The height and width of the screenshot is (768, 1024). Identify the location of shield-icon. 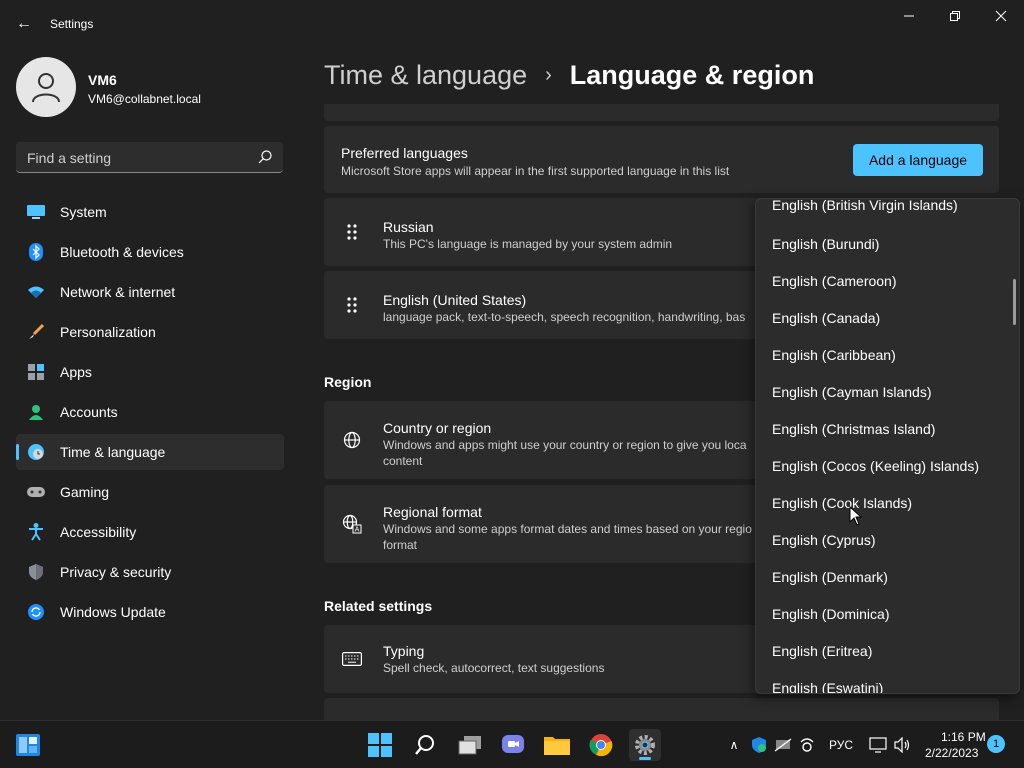
(36, 572).